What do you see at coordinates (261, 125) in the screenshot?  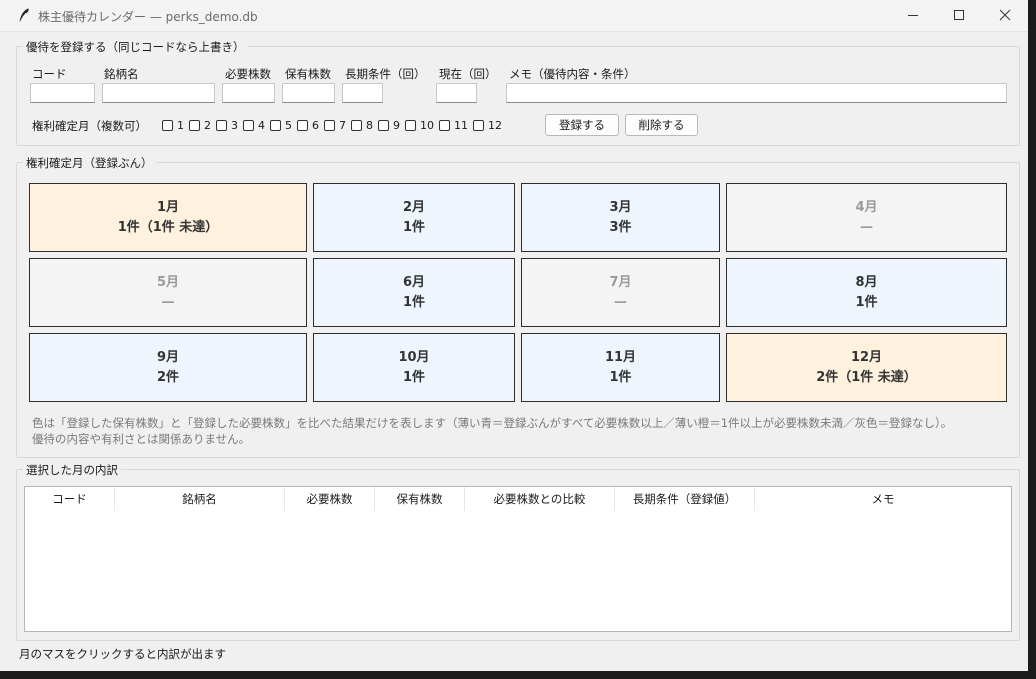 I see `checkbox-label: 4` at bounding box center [261, 125].